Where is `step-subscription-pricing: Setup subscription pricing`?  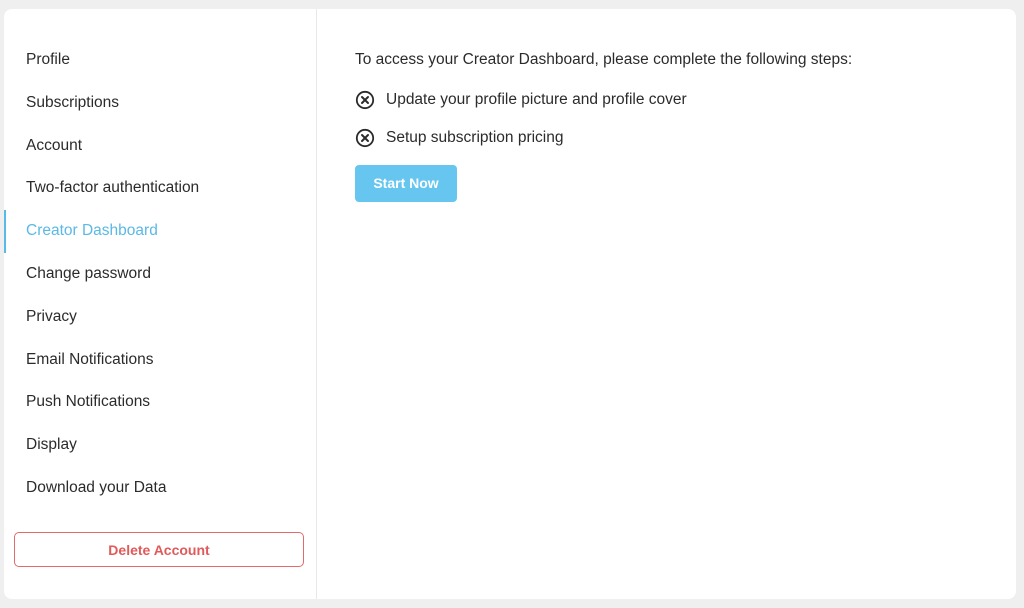 step-subscription-pricing: Setup subscription pricing is located at coordinates (459, 138).